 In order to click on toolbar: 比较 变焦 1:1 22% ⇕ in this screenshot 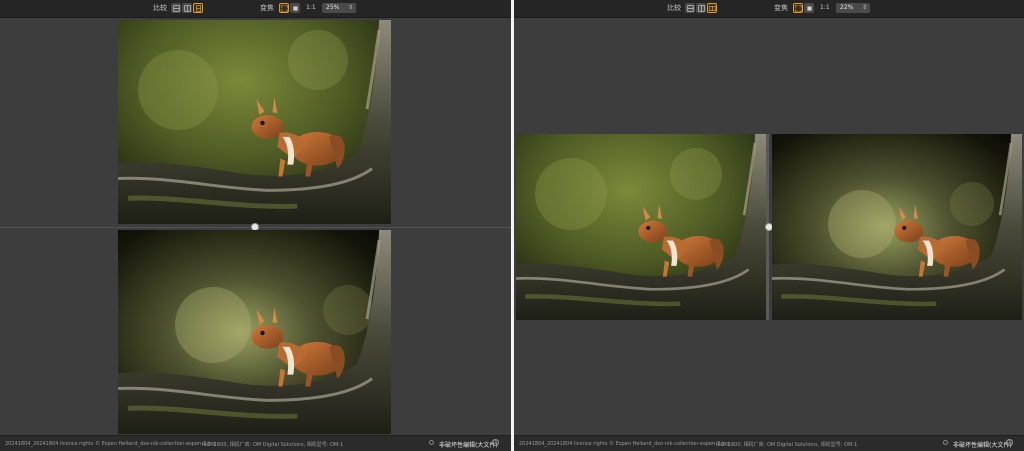, I will do `click(769, 9)`.